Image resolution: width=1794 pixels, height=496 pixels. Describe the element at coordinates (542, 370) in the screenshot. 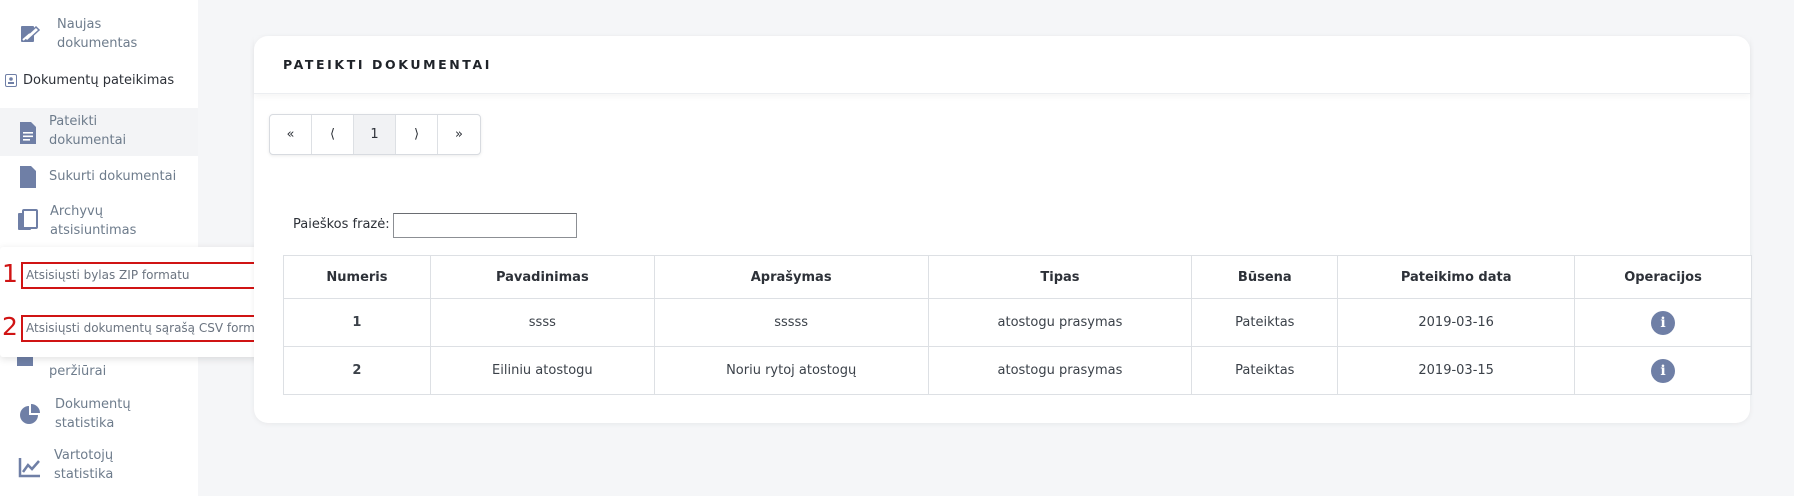

I see `cell-pavadinimas: Eiliniu atostogu` at that location.